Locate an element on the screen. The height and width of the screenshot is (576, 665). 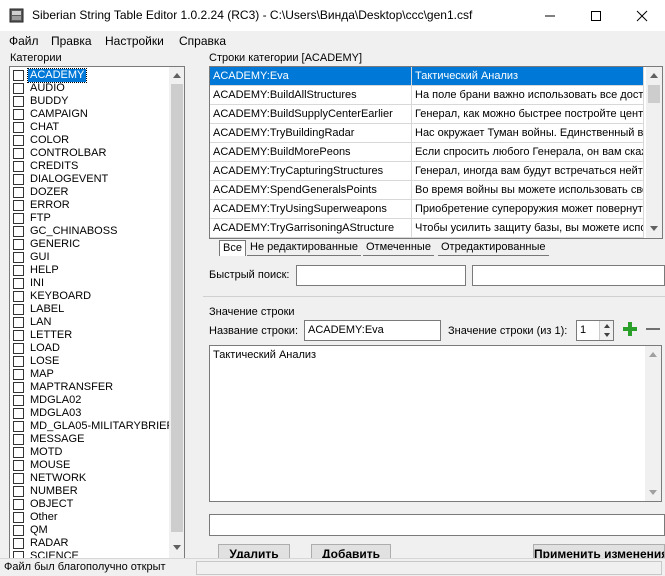
minus-icon is located at coordinates (653, 329).